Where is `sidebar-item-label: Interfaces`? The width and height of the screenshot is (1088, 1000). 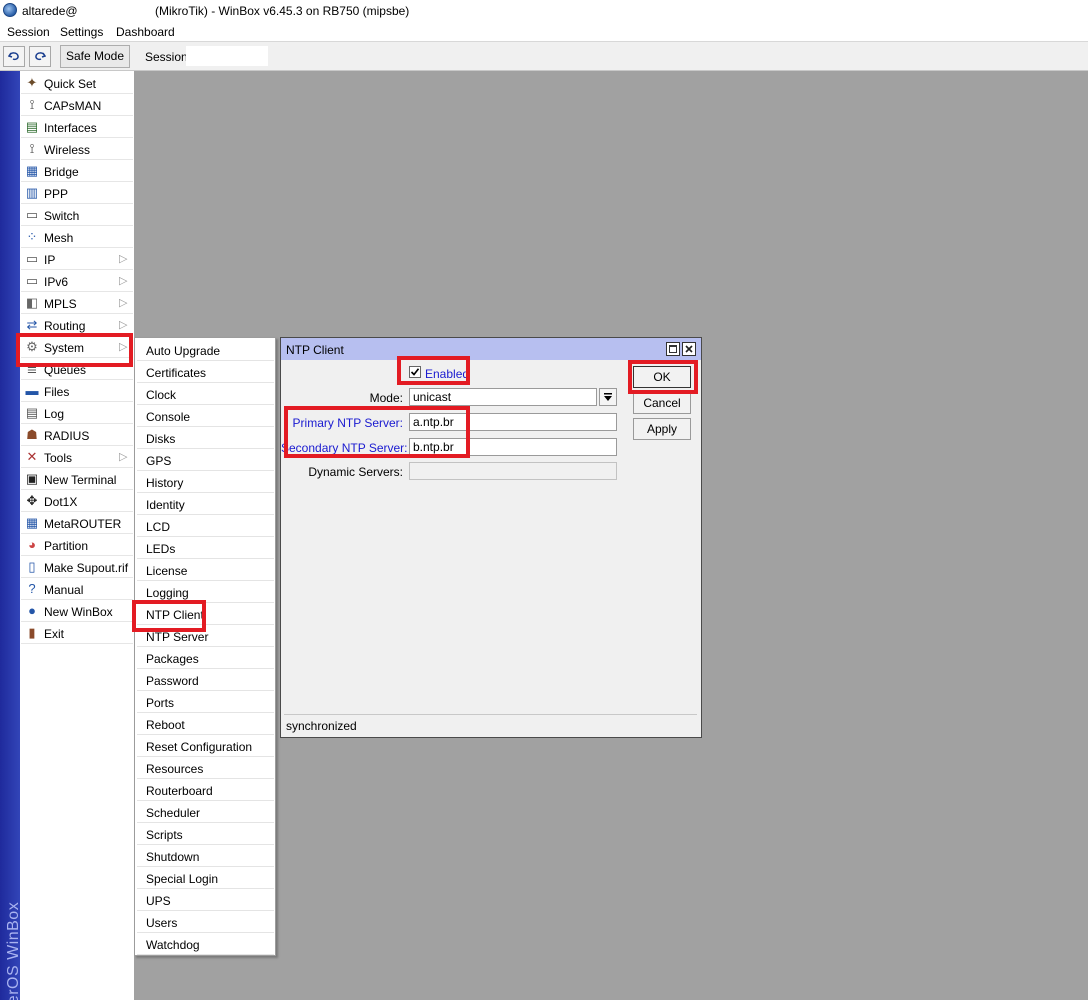 sidebar-item-label: Interfaces is located at coordinates (70, 128).